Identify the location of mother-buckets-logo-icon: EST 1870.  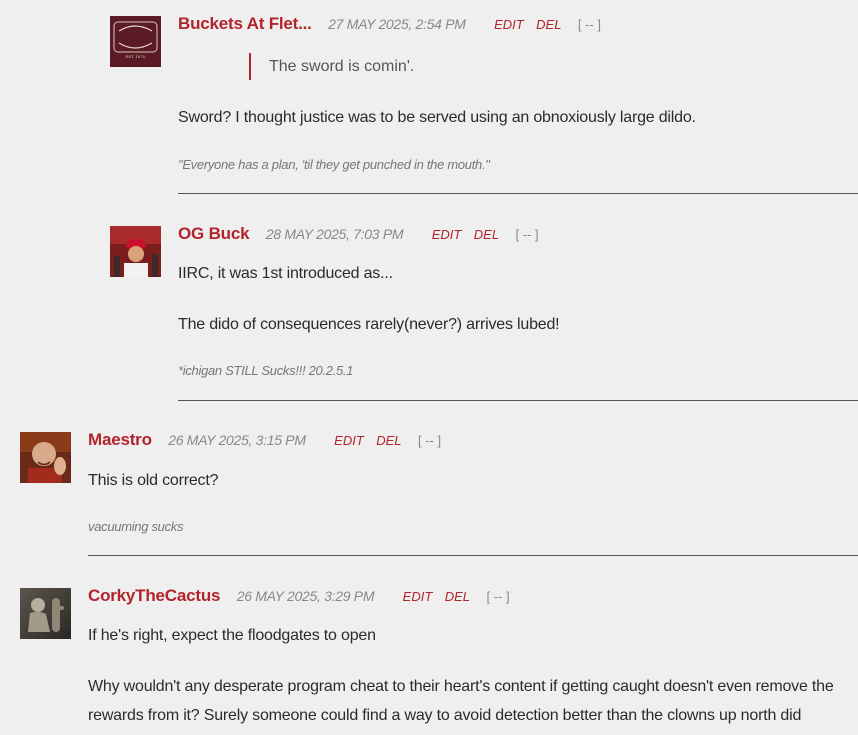
(135, 41).